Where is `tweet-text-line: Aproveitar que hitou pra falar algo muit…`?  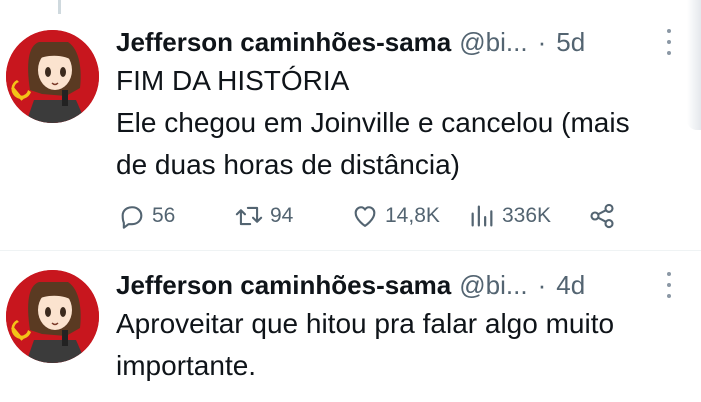
tweet-text-line: Aproveitar que hitou pra falar algo muit… is located at coordinates (365, 323).